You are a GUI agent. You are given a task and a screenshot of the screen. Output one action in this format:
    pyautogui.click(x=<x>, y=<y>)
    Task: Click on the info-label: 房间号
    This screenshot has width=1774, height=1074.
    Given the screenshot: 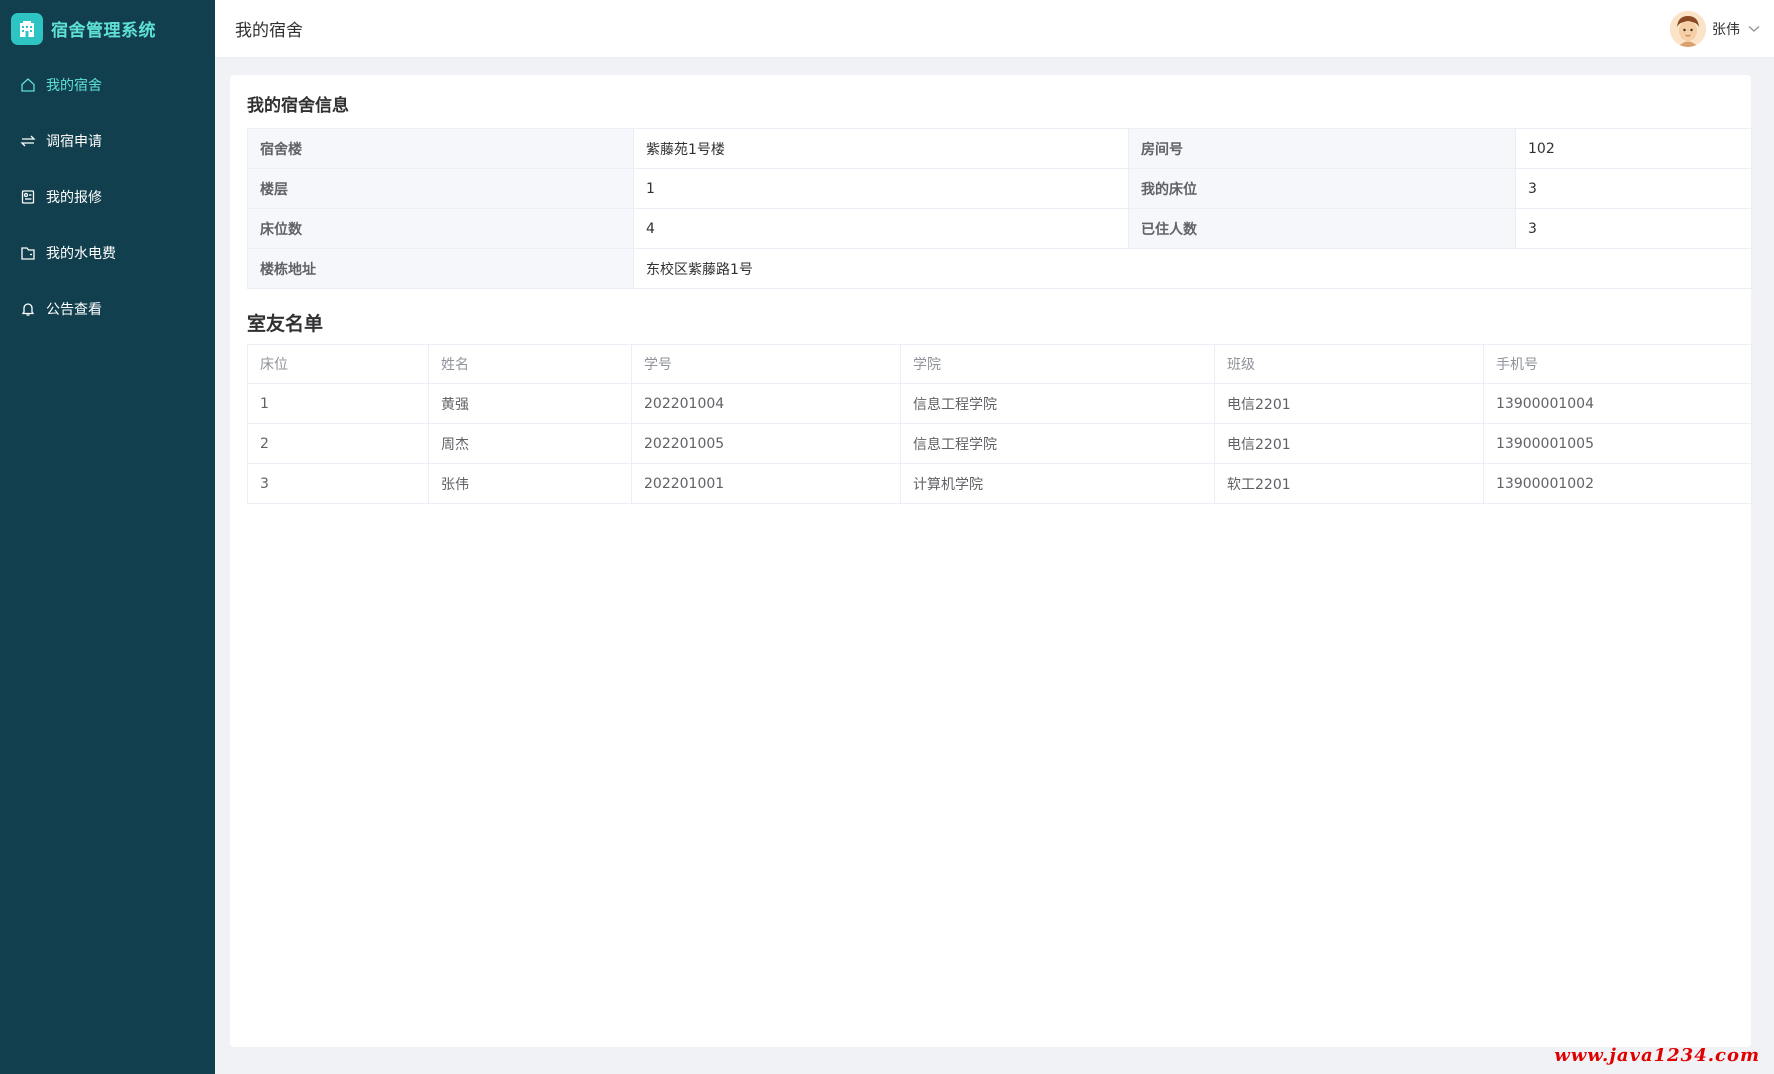 What is the action you would take?
    pyautogui.click(x=1322, y=148)
    